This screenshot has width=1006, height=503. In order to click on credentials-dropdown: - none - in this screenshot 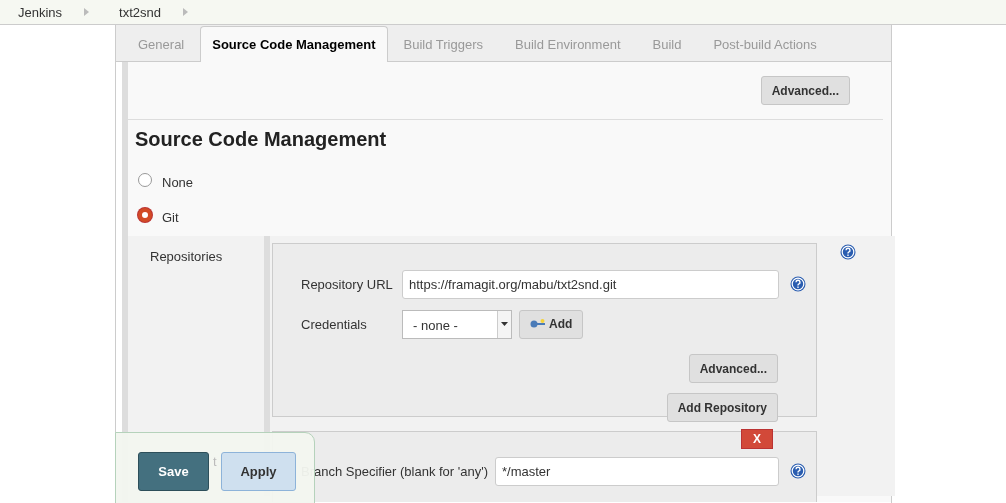, I will do `click(457, 324)`.